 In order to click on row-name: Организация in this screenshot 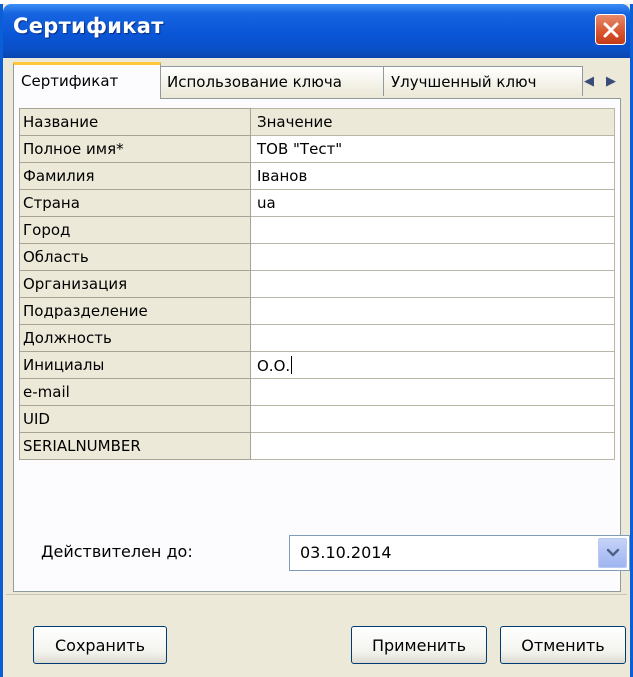, I will do `click(135, 284)`.